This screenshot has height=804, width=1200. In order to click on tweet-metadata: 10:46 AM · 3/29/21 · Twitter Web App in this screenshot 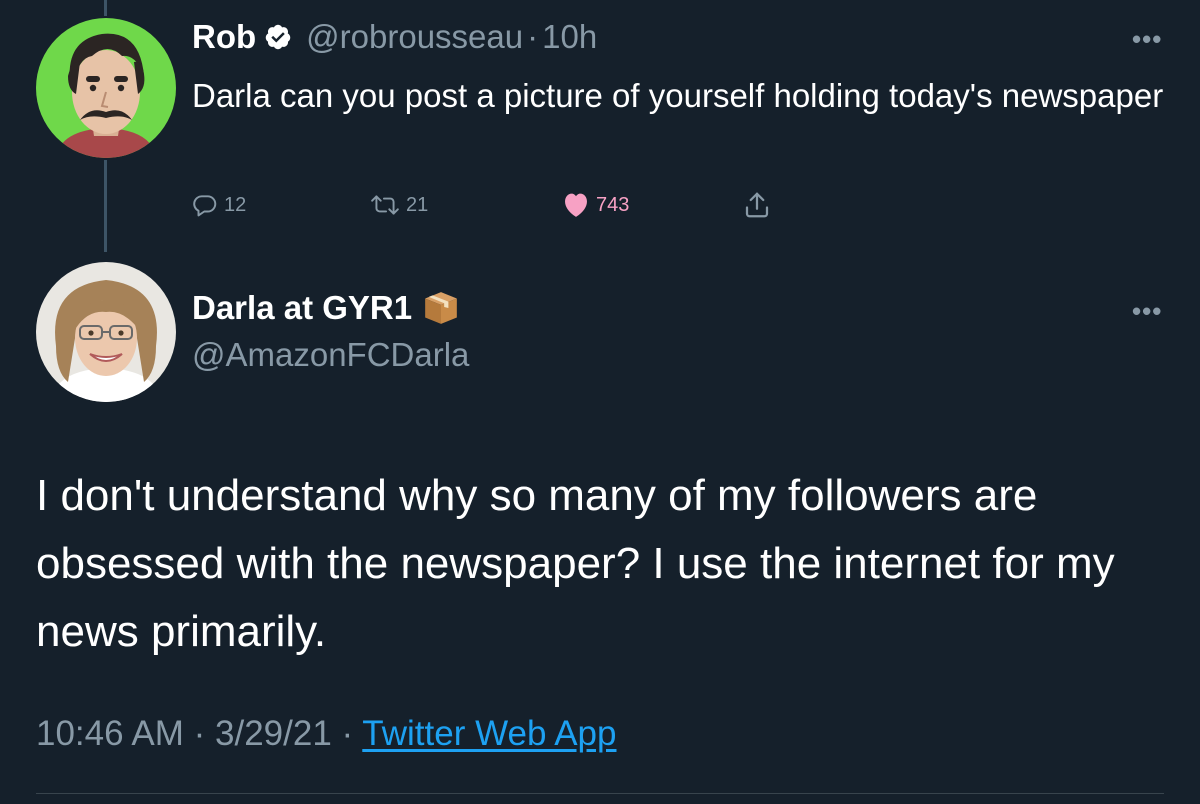, I will do `click(326, 734)`.